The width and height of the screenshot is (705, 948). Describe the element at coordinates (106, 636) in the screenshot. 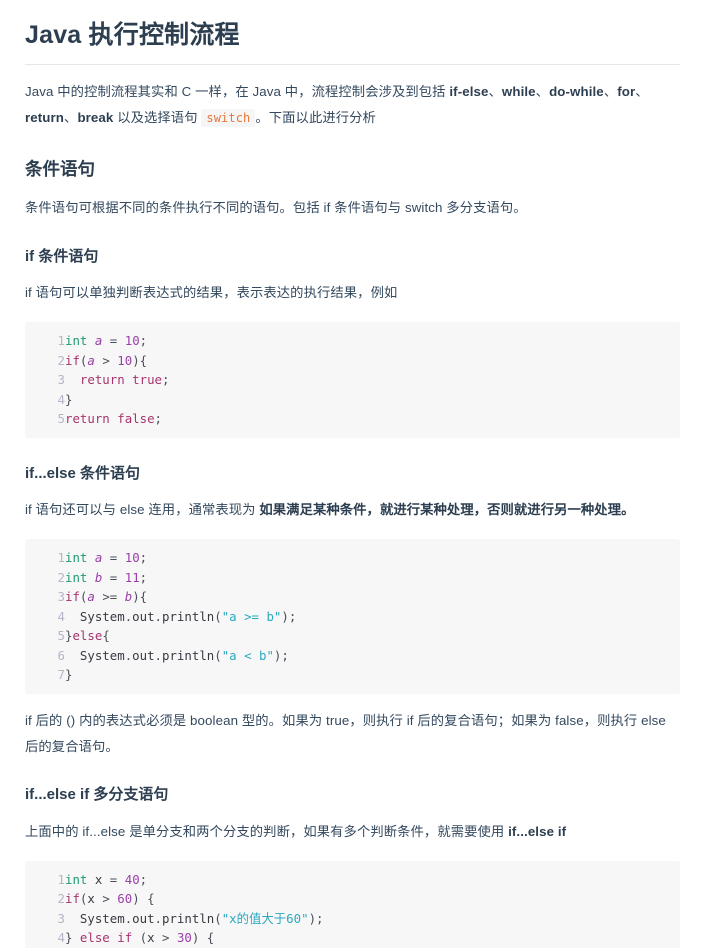

I see `code-token: {` at that location.